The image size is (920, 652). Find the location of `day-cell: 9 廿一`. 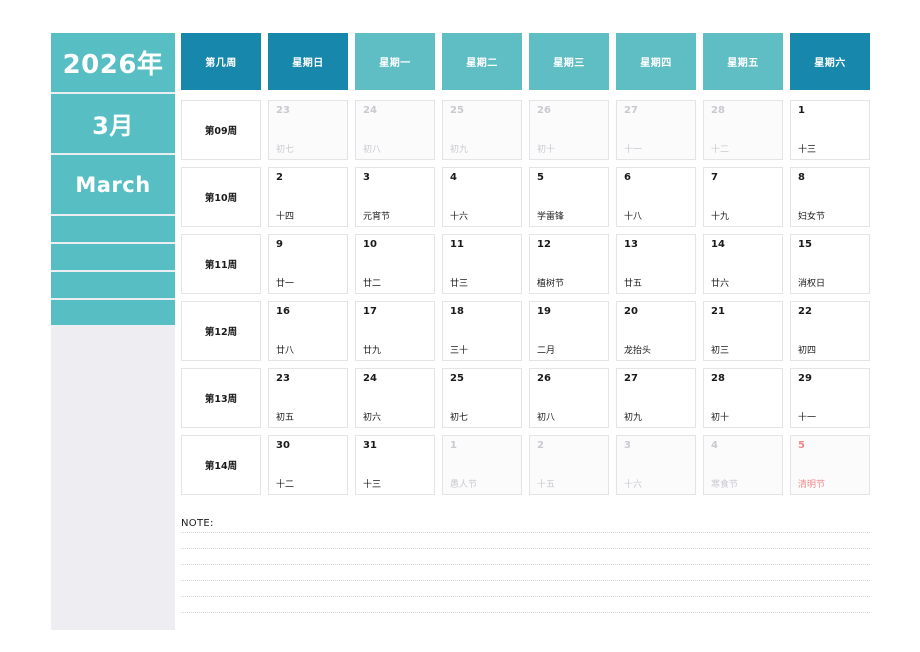

day-cell: 9 廿一 is located at coordinates (308, 264).